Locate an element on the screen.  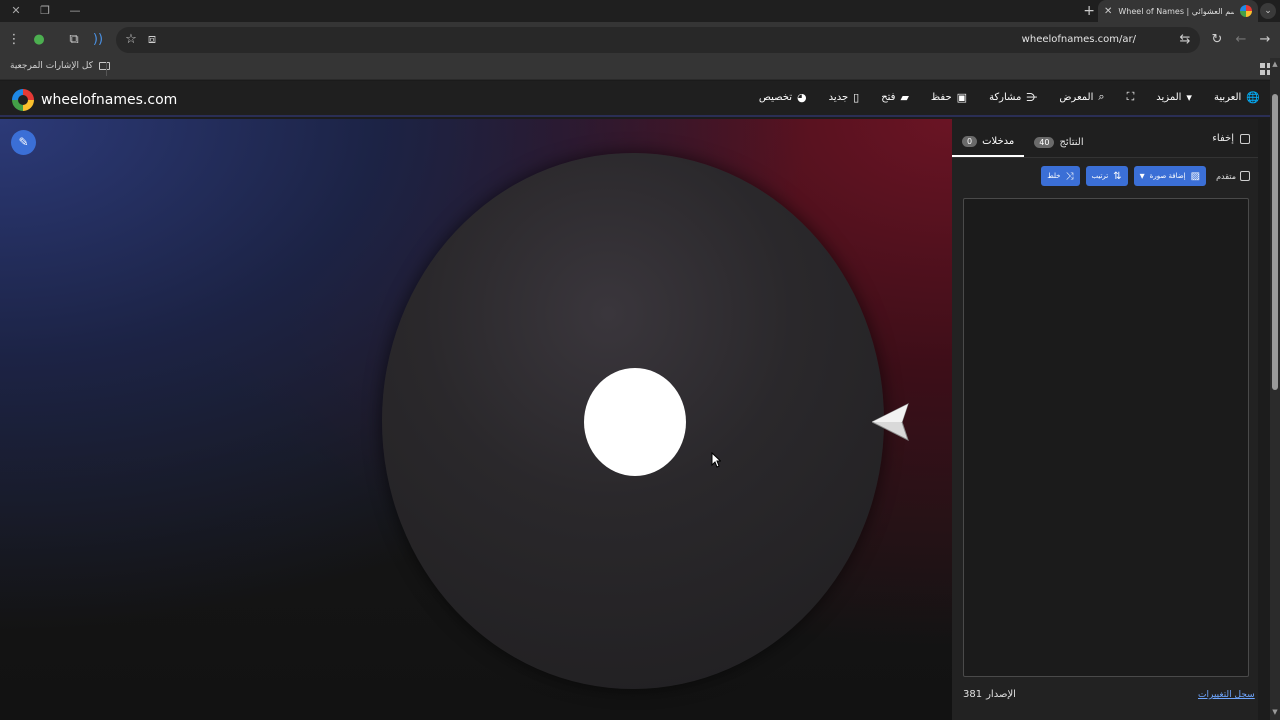
entries-count-badge: 0 is located at coordinates (970, 141).